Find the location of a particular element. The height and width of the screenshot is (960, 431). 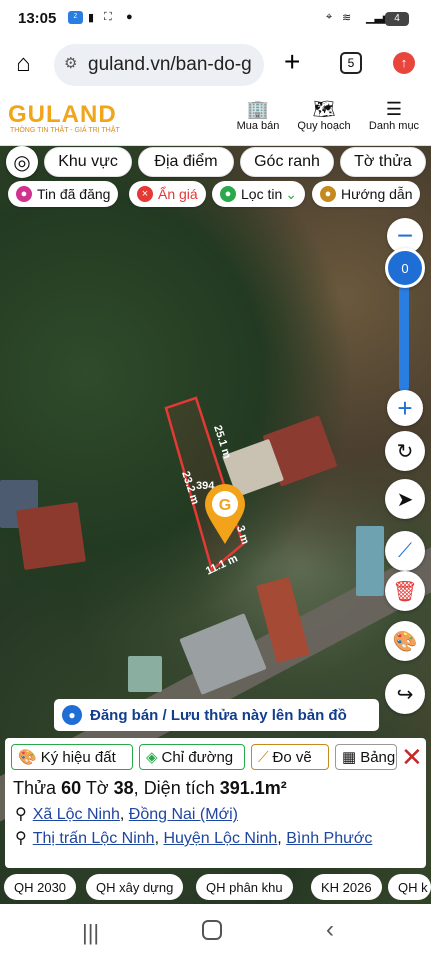

nav-mua-ban: 🏢 Mua bán is located at coordinates (258, 115).